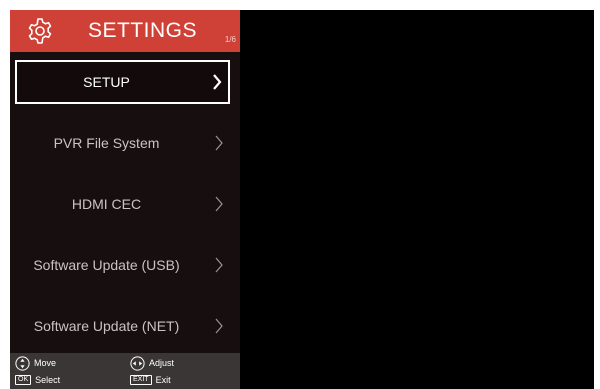 The height and width of the screenshot is (389, 600). I want to click on menu-item-software-update-usb: Software Update (USB), so click(122, 265).